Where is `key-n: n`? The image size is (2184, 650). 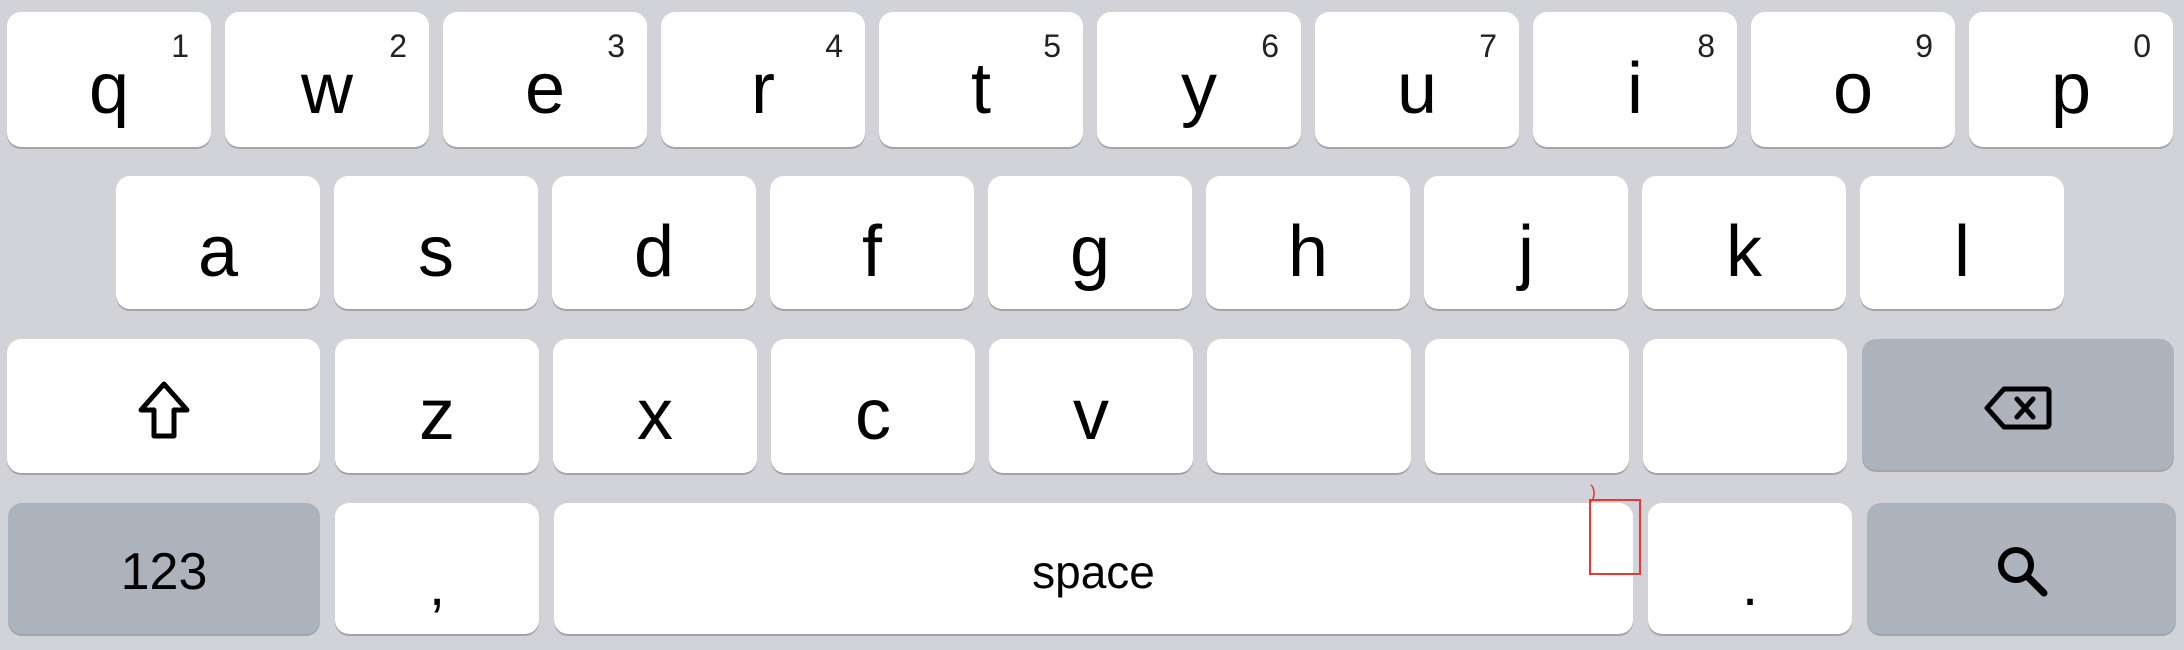 key-n: n is located at coordinates (1527, 406).